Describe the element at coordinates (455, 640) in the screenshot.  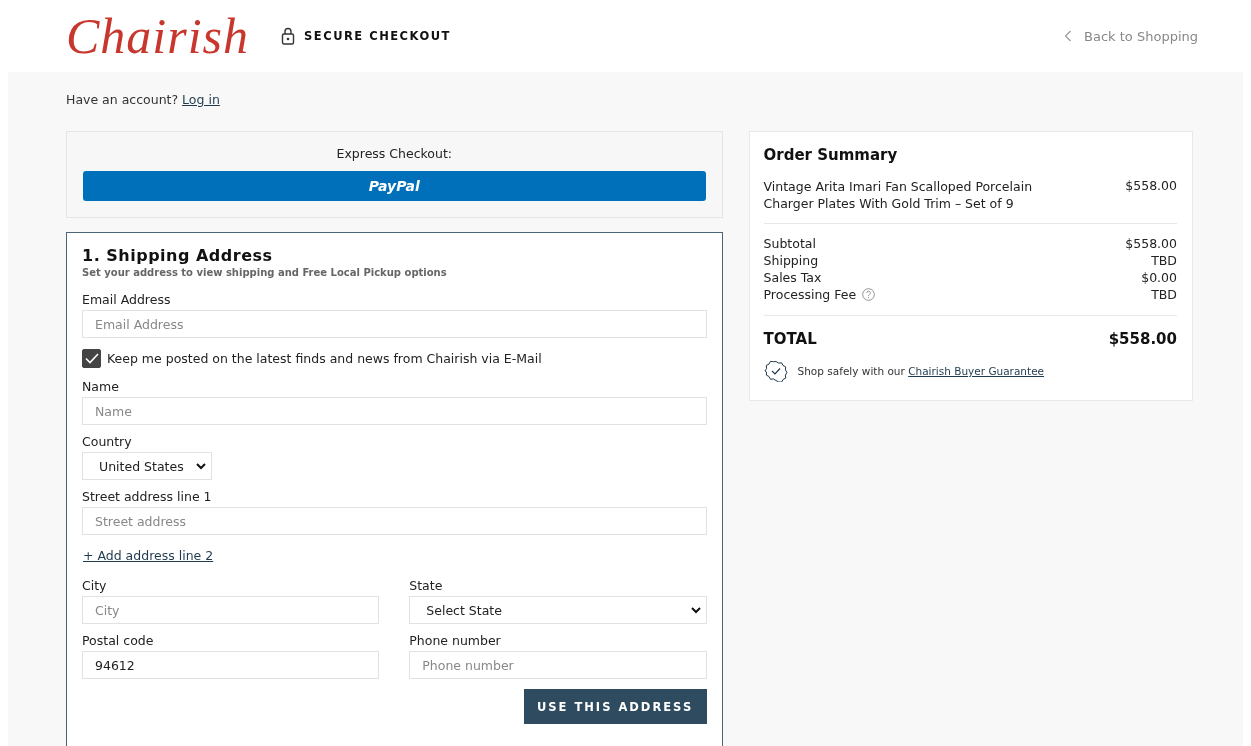
I see `field-label: Phone number` at that location.